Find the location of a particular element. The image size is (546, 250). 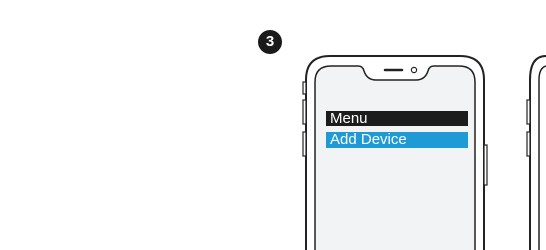

second-phone-body-outline is located at coordinates (537, 152).